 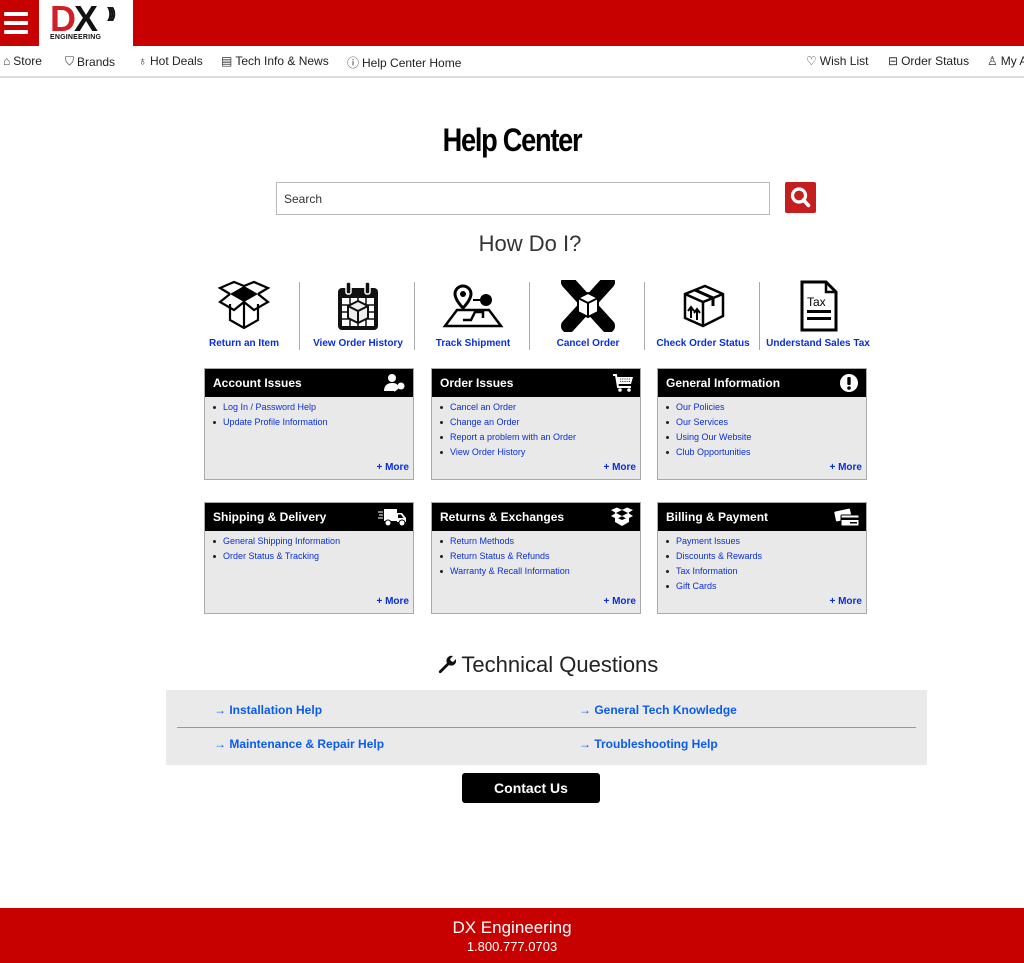 I want to click on technical-questions-heading: Technical Questions, so click(x=512, y=665).